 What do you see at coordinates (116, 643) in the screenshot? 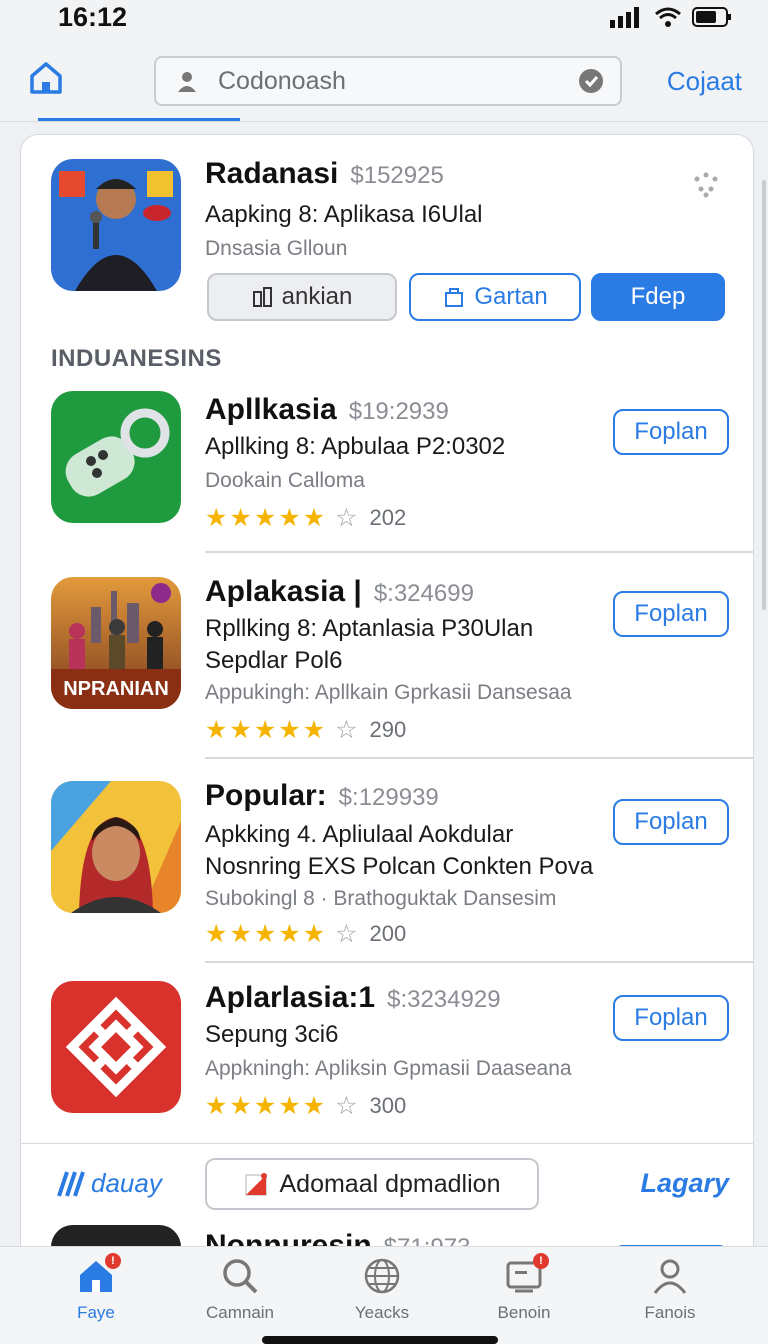
I see `app-icon-2: NPRANIAN` at bounding box center [116, 643].